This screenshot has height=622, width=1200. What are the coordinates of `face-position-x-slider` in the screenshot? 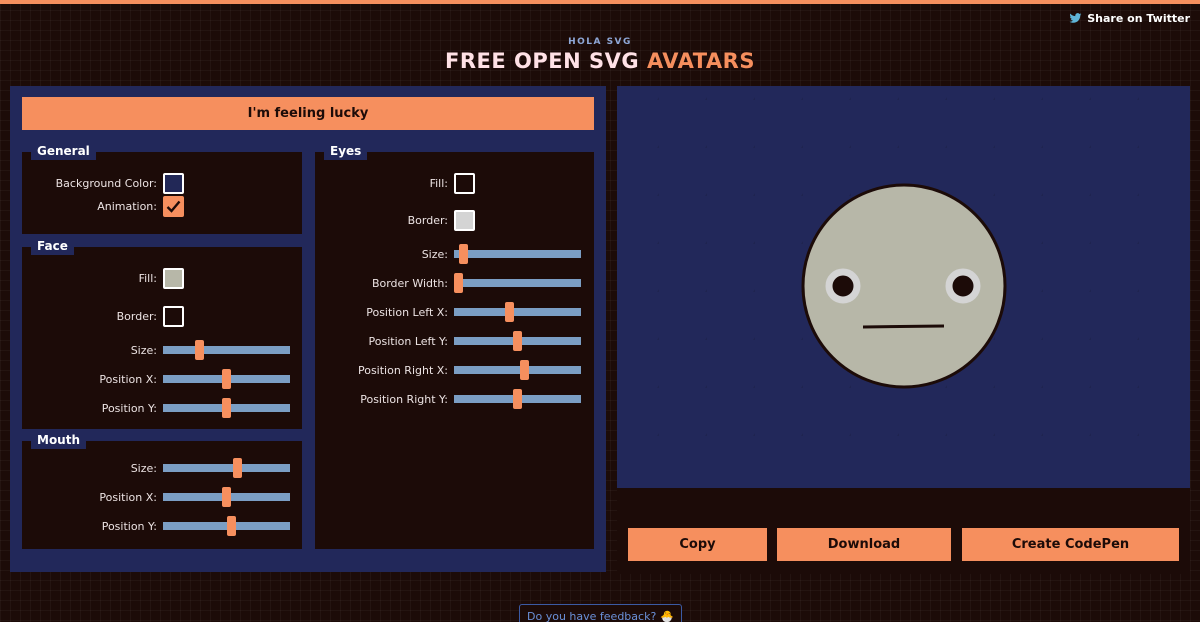 It's located at (226, 379).